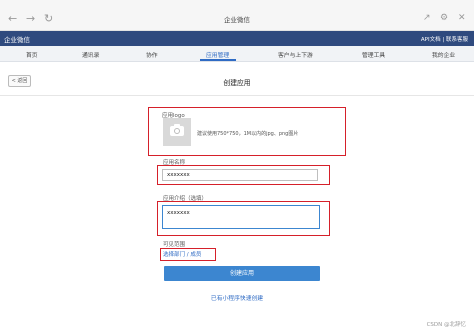 Image resolution: width=474 pixels, height=332 pixels. I want to click on menu-item-management-tools: 管理工具, so click(373, 54).